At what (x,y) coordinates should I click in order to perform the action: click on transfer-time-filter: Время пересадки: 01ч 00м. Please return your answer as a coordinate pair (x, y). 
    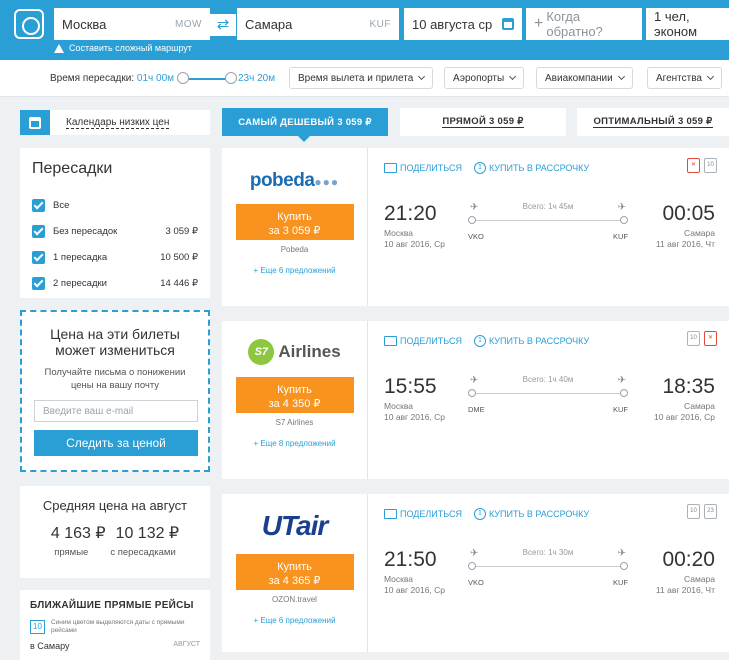
    Looking at the image, I should click on (112, 78).